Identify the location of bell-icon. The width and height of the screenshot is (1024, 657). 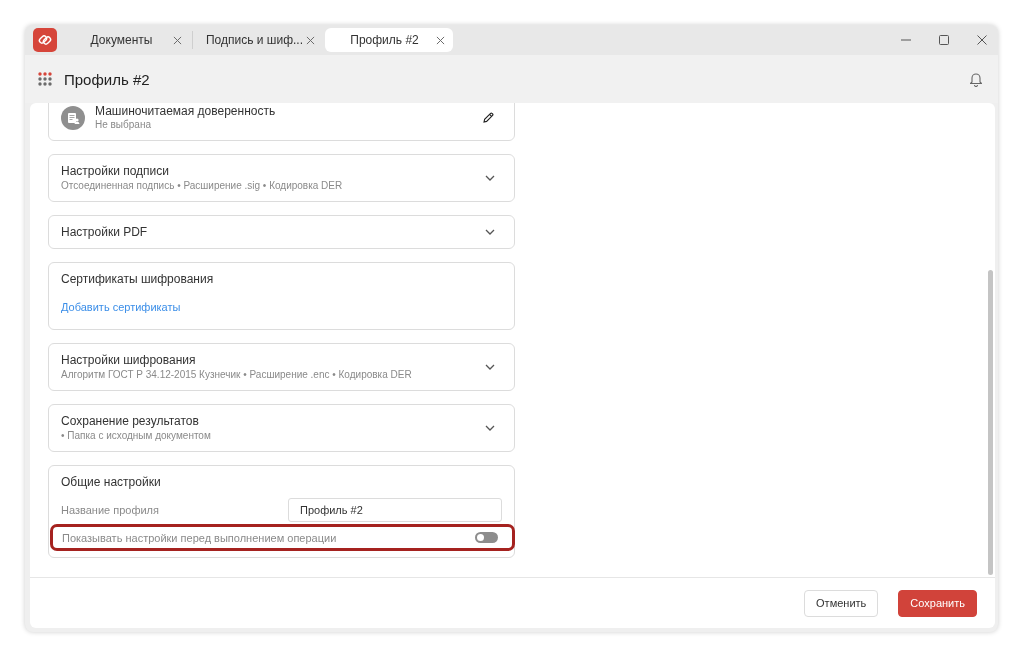
(976, 79).